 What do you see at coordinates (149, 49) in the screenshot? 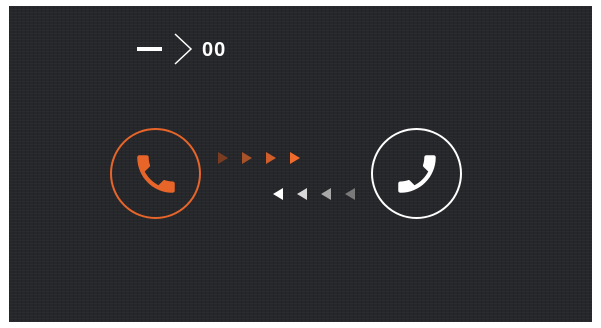
I see `dash-icon` at bounding box center [149, 49].